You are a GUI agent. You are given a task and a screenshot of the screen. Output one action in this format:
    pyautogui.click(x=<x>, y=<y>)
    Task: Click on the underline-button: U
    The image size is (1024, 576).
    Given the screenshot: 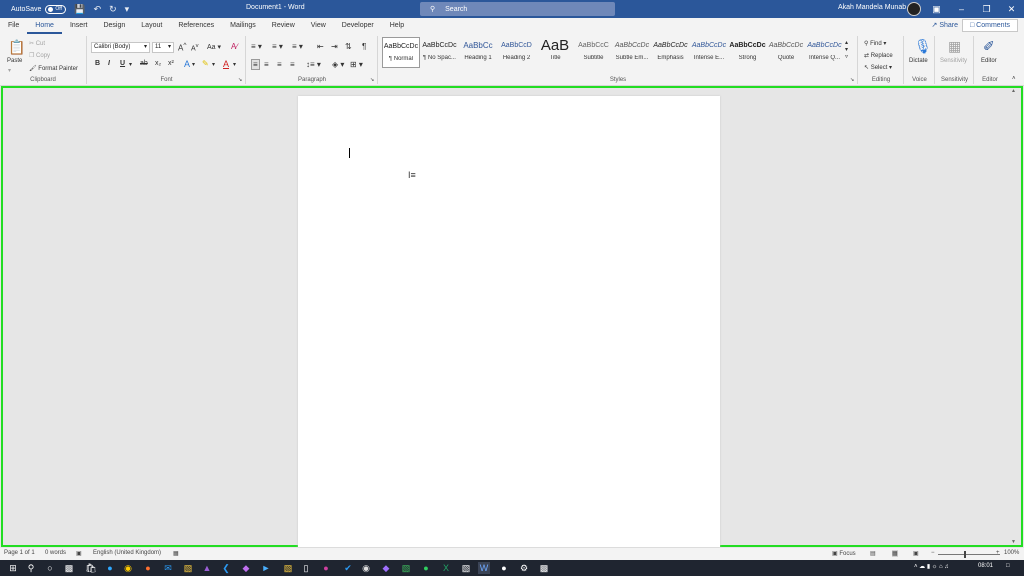 What is the action you would take?
    pyautogui.click(x=122, y=63)
    